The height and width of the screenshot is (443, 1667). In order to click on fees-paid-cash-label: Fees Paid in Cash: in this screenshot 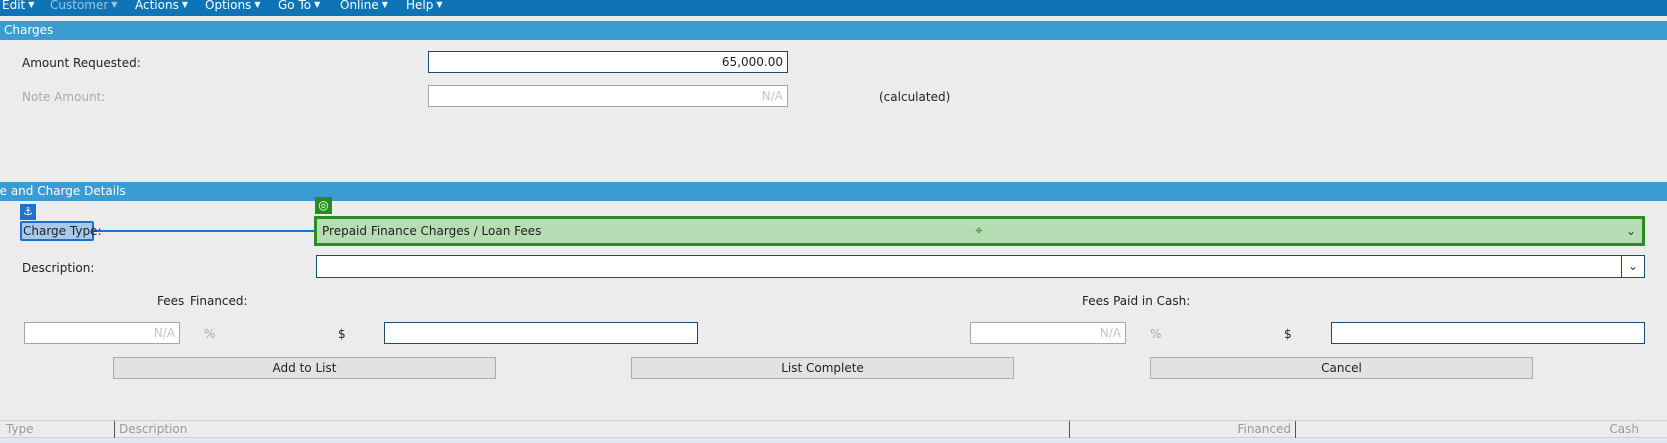, I will do `click(1136, 301)`.